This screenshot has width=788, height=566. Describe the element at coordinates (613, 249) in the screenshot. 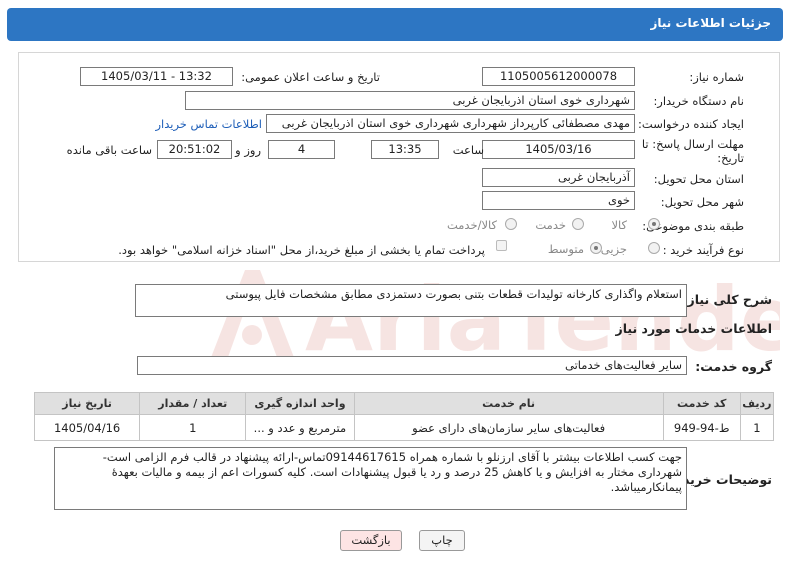

I see `process-option-minor: جزیی` at that location.